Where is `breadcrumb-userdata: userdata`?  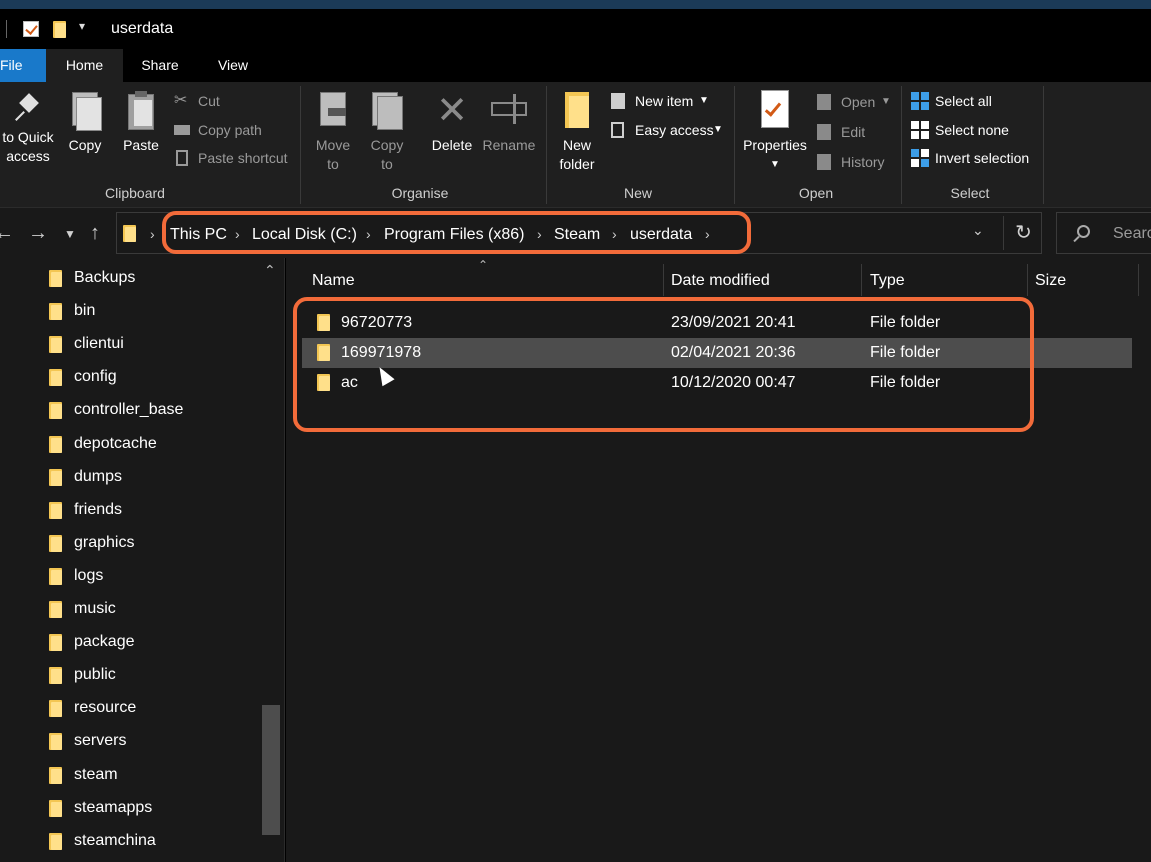 breadcrumb-userdata: userdata is located at coordinates (661, 235).